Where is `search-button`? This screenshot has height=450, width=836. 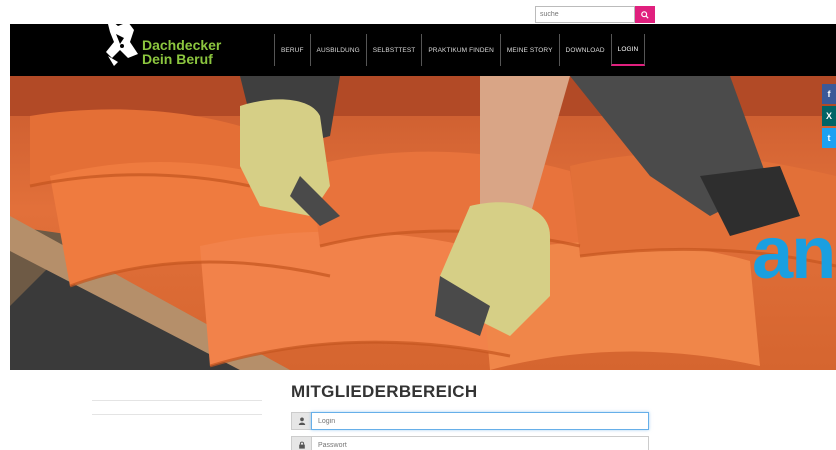 search-button is located at coordinates (645, 14).